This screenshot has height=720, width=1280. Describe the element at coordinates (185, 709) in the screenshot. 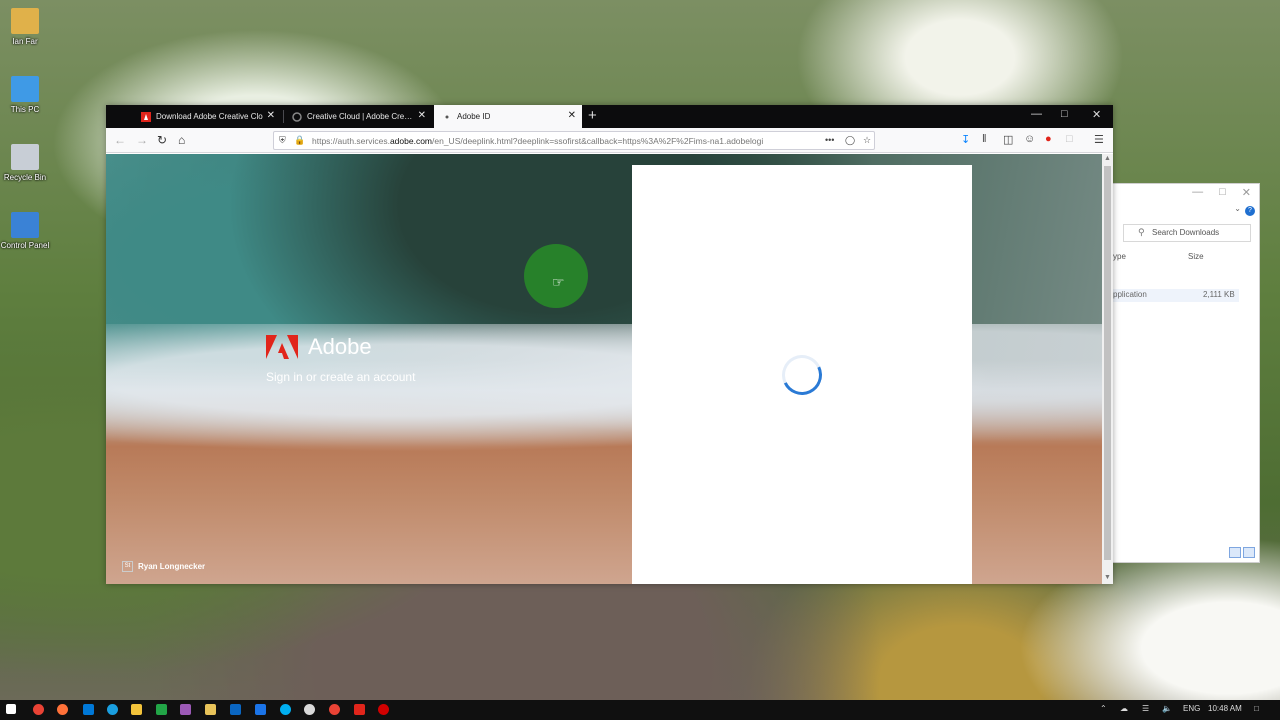

I see `app-icon-purple` at that location.